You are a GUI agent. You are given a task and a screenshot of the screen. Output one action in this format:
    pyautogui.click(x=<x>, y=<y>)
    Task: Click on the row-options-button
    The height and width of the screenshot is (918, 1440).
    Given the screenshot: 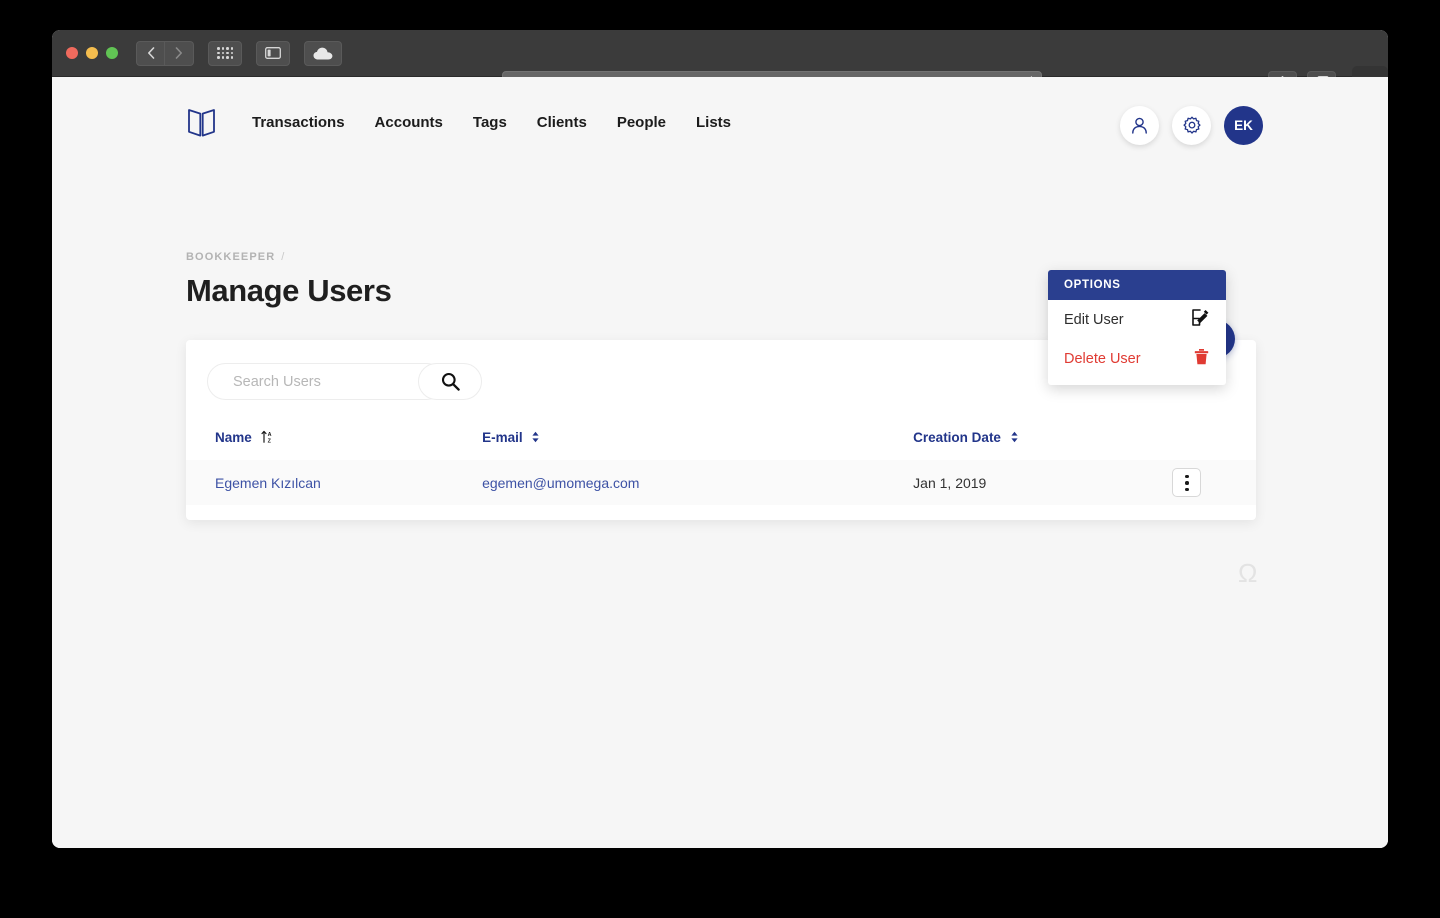 What is the action you would take?
    pyautogui.click(x=1187, y=483)
    